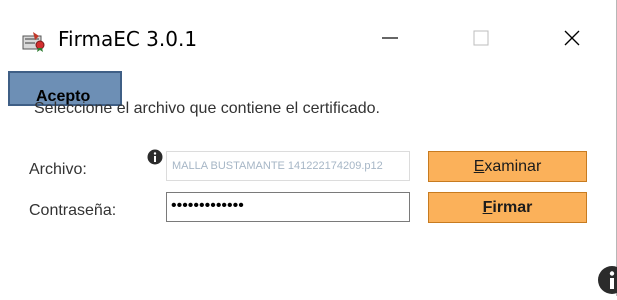  I want to click on minimize-icon, so click(390, 40).